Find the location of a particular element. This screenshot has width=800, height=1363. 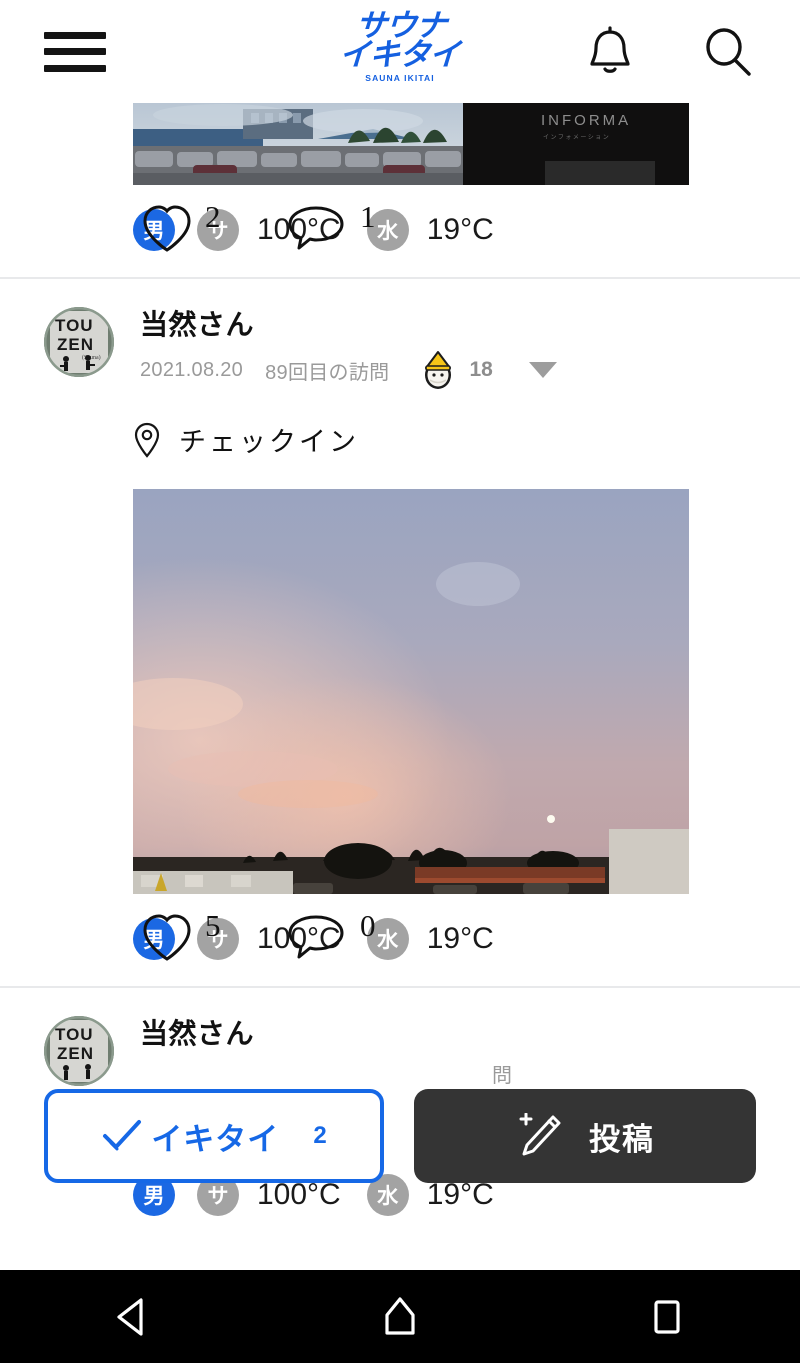

search-glyph is located at coordinates (728, 51).